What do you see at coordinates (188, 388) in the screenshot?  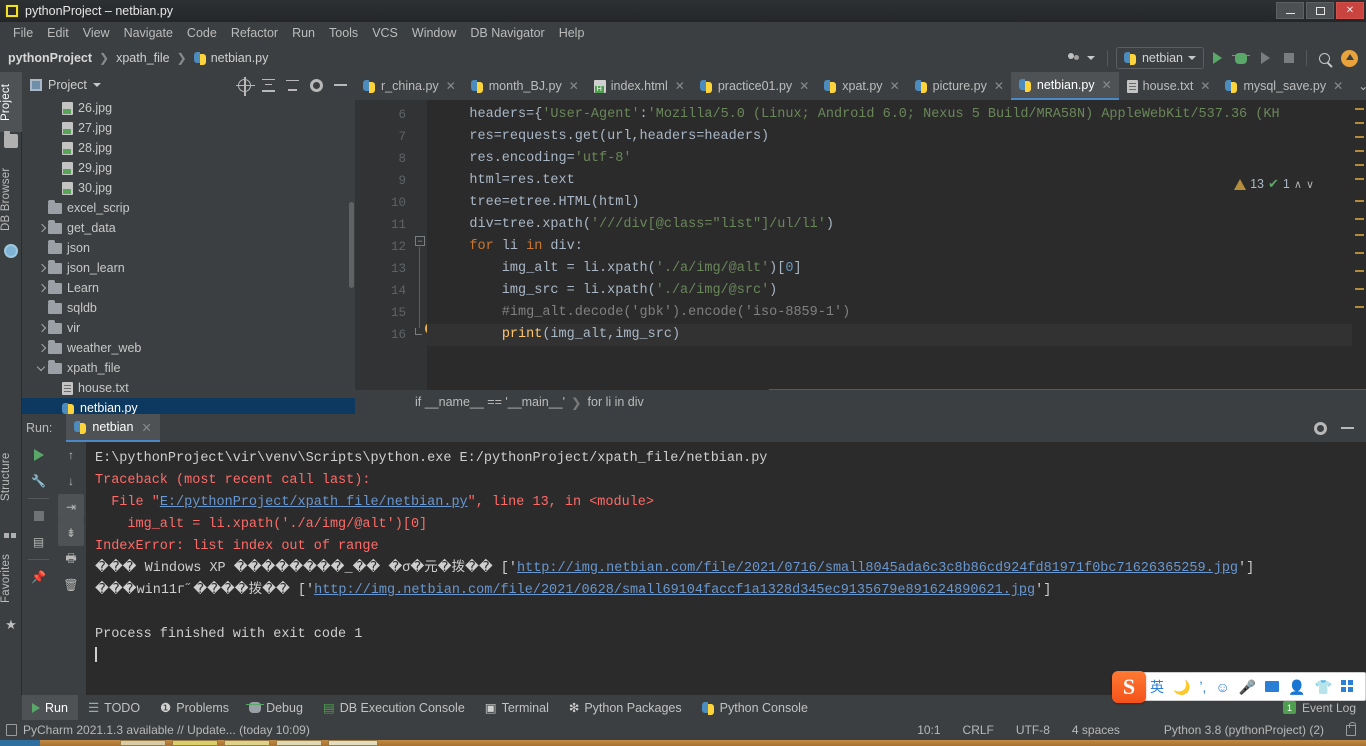 I see `tree-item-house-txt: house.txt` at bounding box center [188, 388].